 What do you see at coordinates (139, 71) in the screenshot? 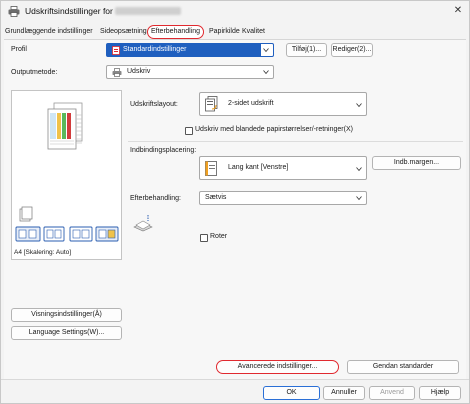
I see `output-method-value: Udskriv` at bounding box center [139, 71].